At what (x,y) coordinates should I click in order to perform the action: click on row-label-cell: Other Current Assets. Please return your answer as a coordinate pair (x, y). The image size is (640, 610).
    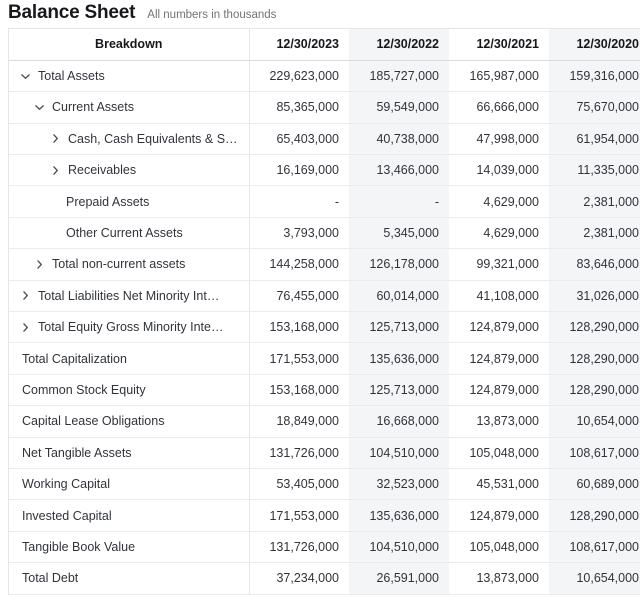
    Looking at the image, I should click on (129, 233).